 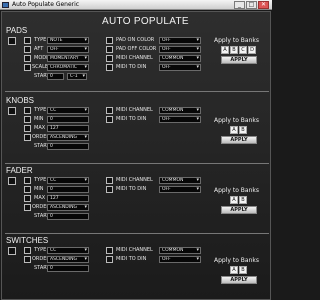 I want to click on app-icon, so click(x=5, y=5).